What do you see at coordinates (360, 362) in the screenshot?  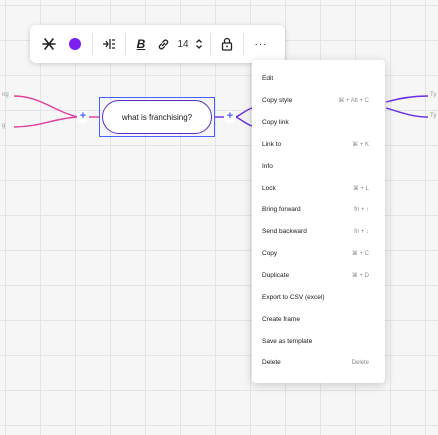 I see `shortcut-label: Delete` at bounding box center [360, 362].